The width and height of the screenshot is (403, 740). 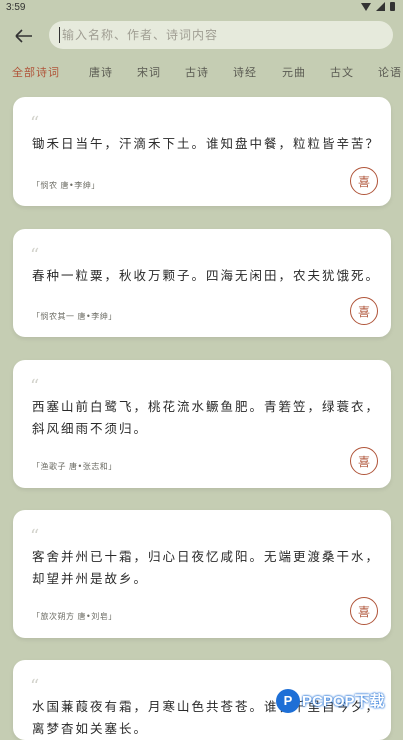 I want to click on tab-classical-prose: 古文, so click(x=342, y=72).